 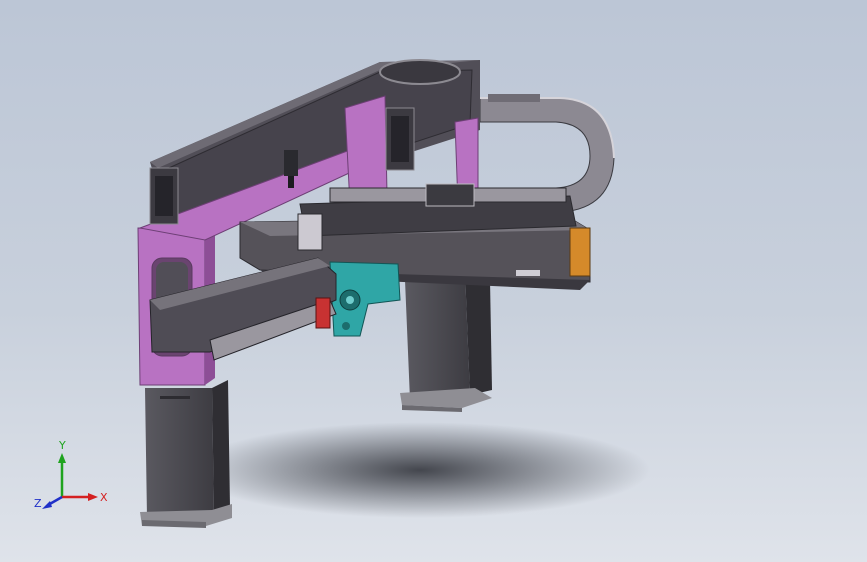 I want to click on left-column, so click(x=186, y=454).